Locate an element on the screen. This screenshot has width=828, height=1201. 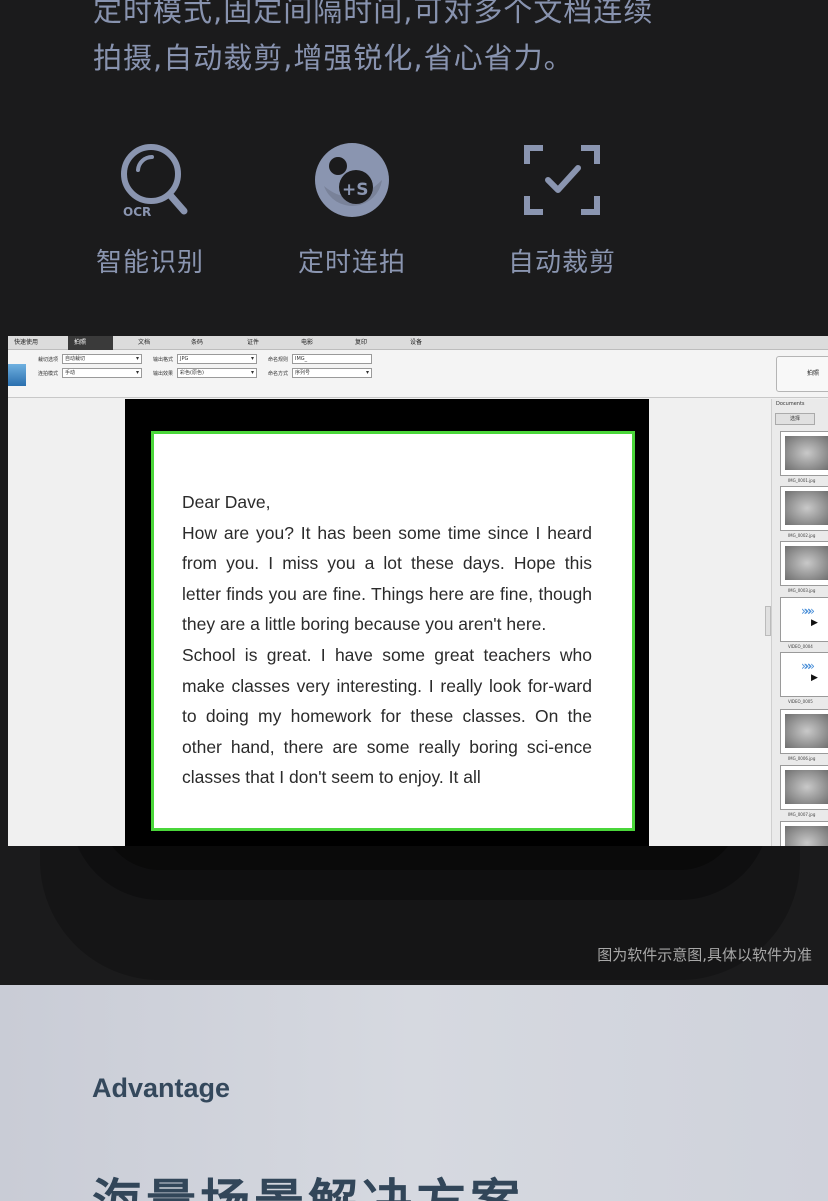
intro-line-2: 拍摄,自动裁剪,增强锐化,省心省力。 is located at coordinates (333, 58).